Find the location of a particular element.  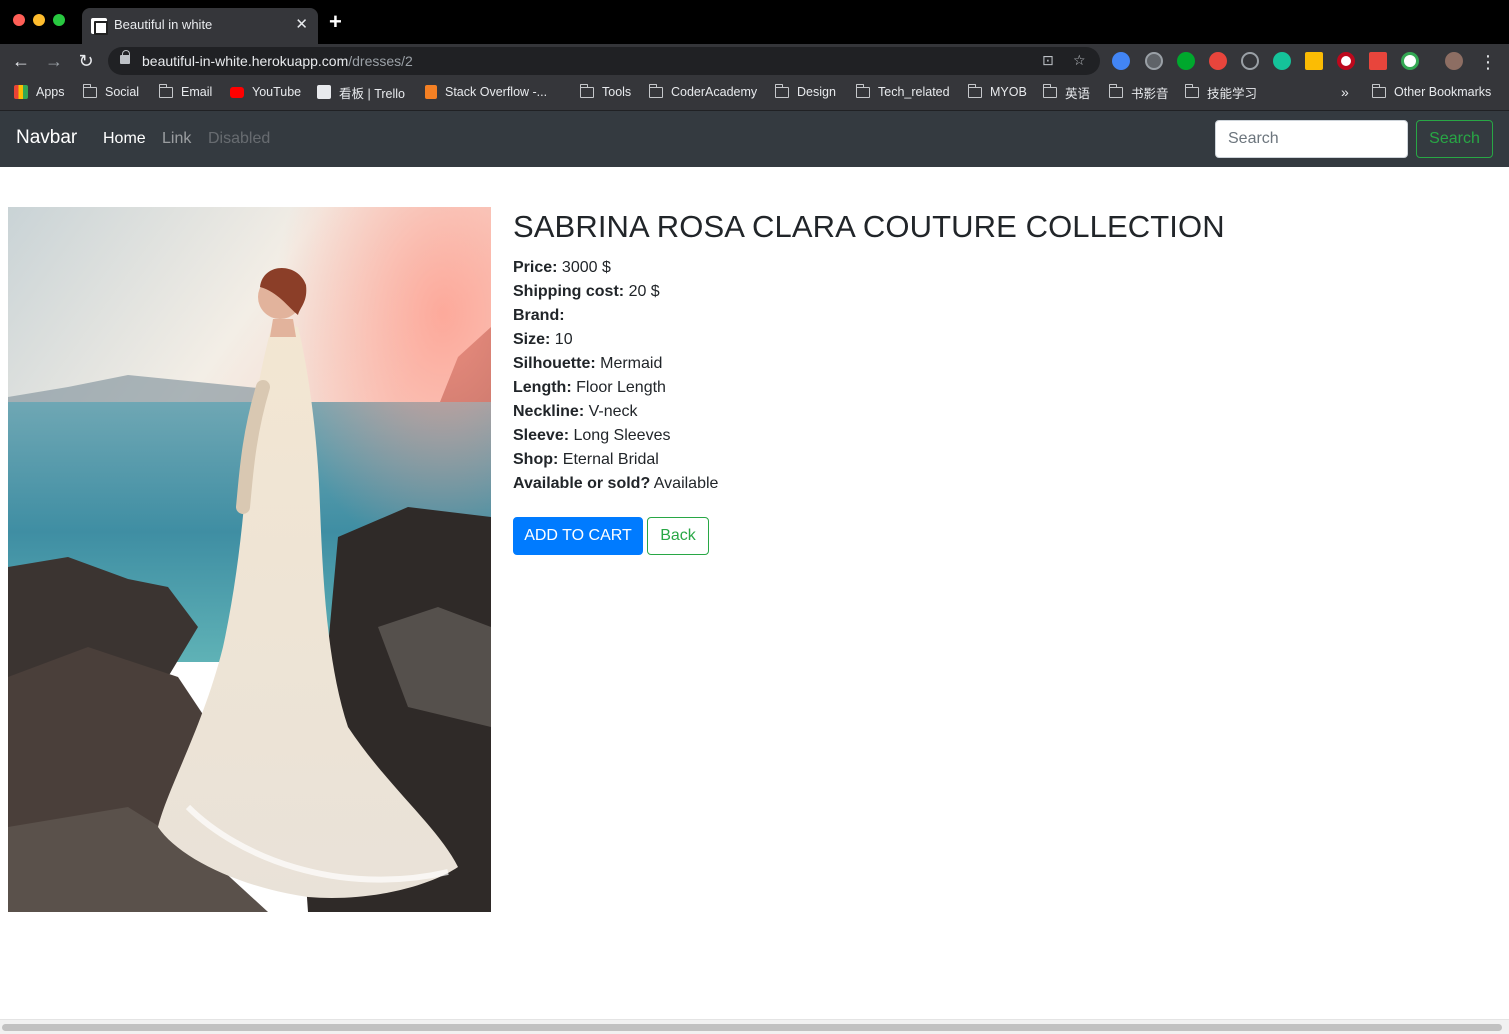

field-value: 20 $ is located at coordinates (644, 291).